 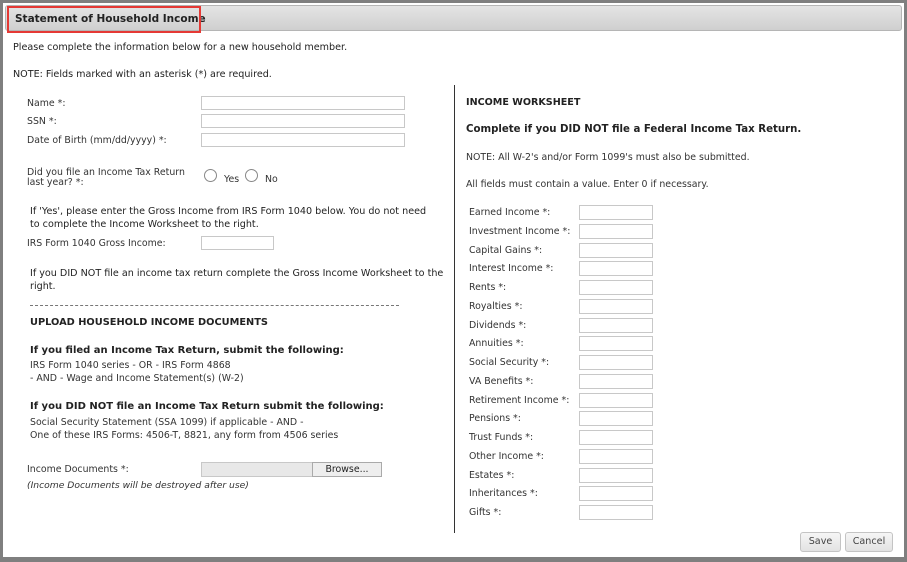 I want to click on ssn-label: SSN *:, so click(x=42, y=121).